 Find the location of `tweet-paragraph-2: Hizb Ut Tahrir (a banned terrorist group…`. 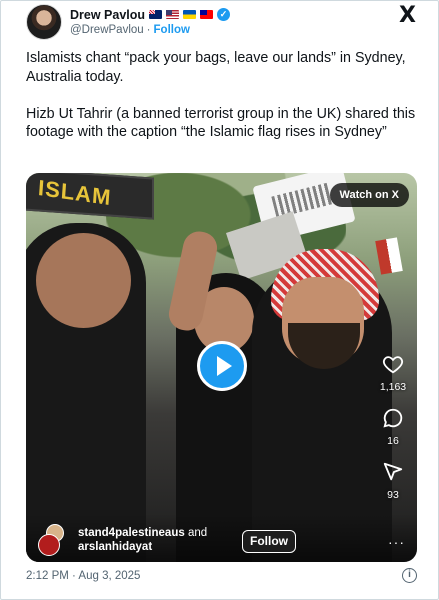

tweet-paragraph-2: Hizb Ut Tahrir (a banned terrorist group… is located at coordinates (221, 123).